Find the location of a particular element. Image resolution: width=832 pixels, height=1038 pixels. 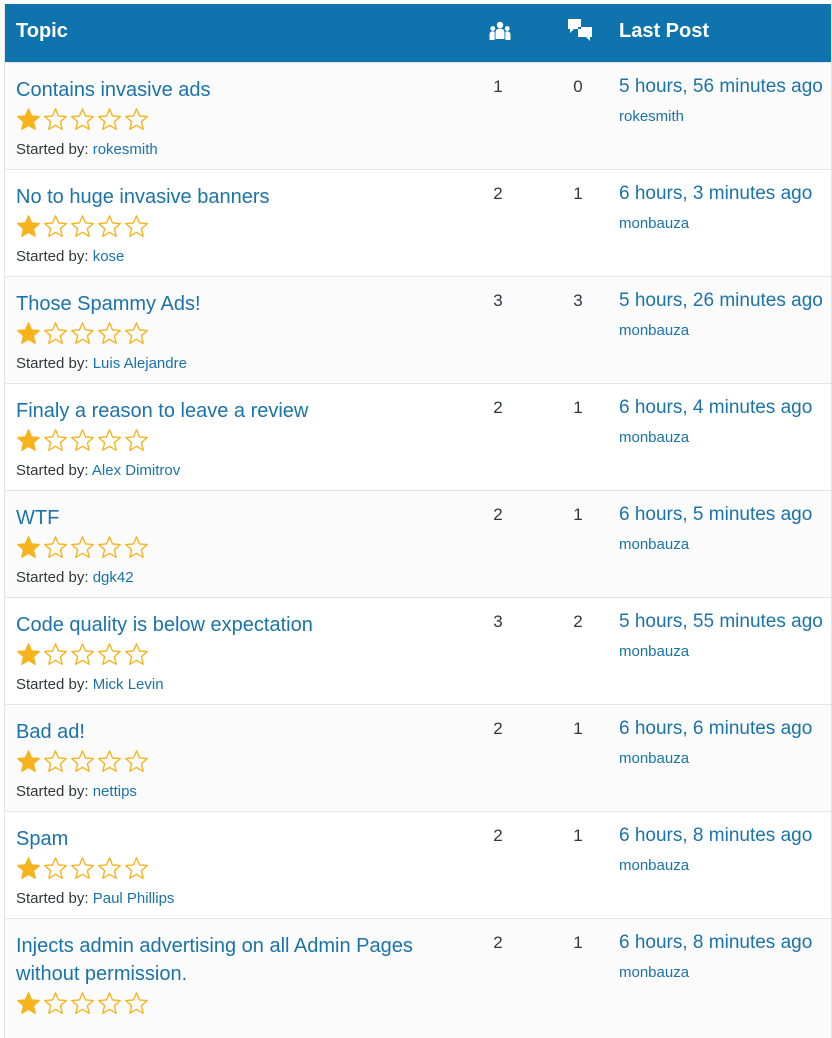

topic-author-link: nettips is located at coordinates (115, 791).